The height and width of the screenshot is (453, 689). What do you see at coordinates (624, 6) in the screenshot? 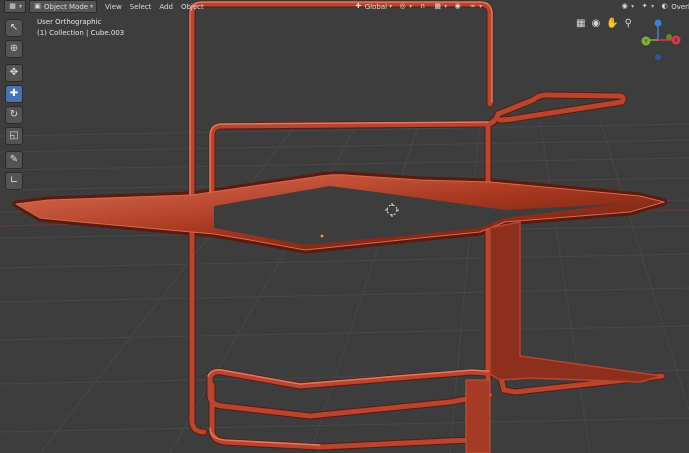
I see `eye-icon: ◉` at bounding box center [624, 6].